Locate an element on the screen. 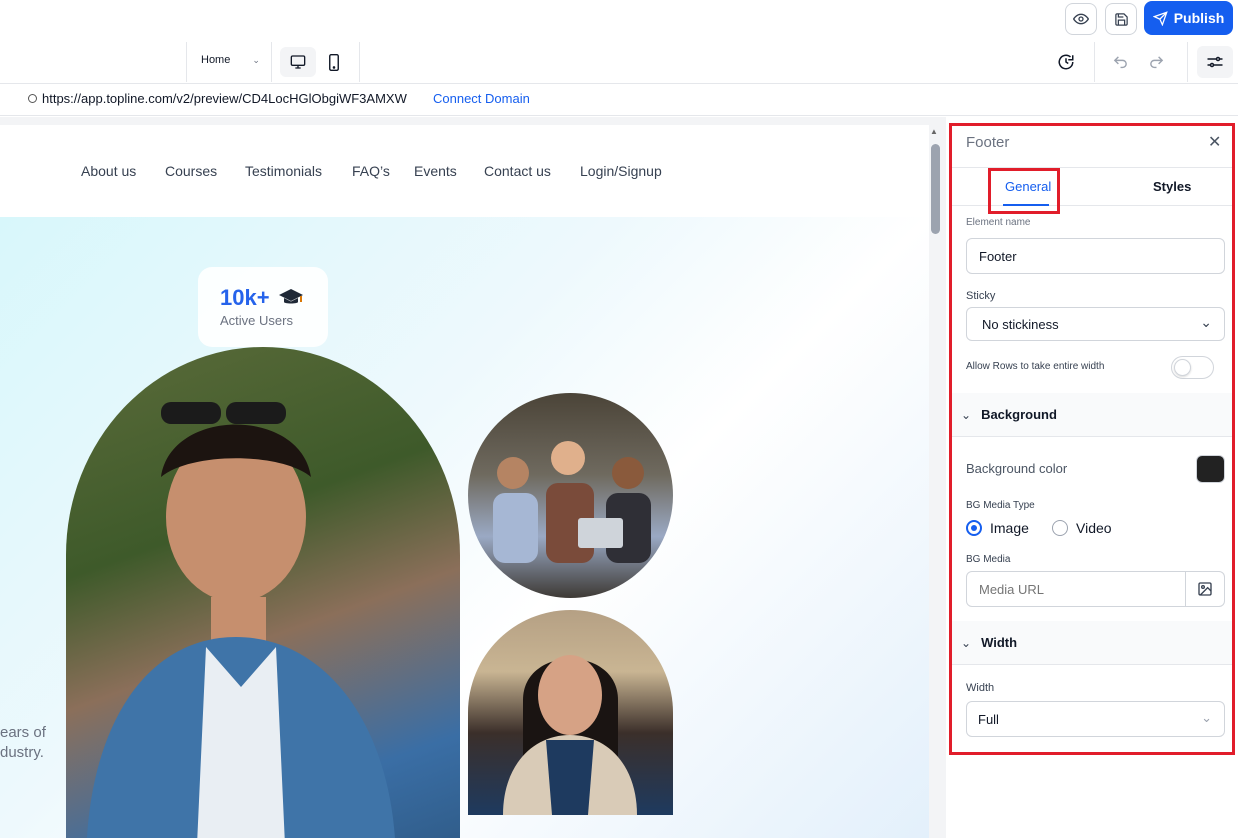 This screenshot has width=1238, height=838. sliders-icon is located at coordinates (1215, 62).